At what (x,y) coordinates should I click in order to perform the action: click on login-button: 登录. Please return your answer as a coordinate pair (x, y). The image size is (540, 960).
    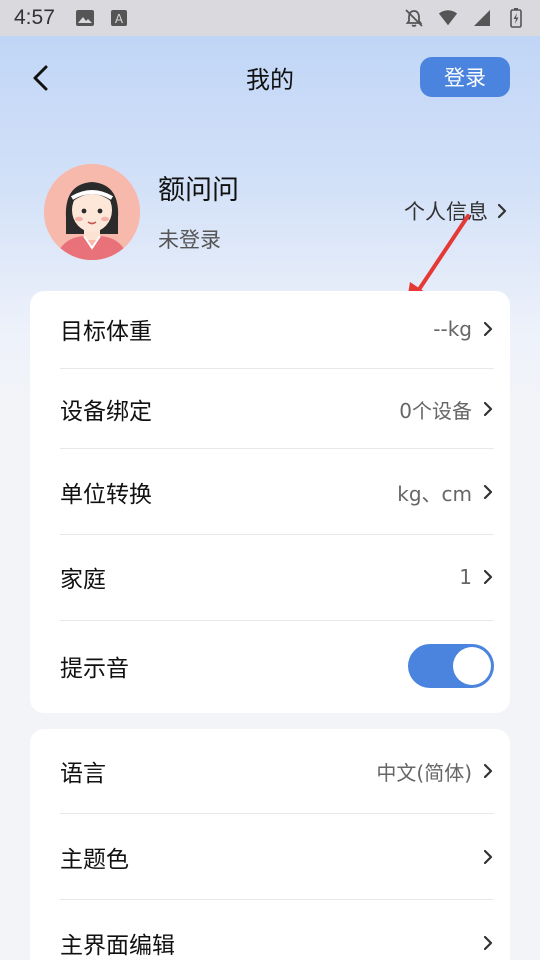
    Looking at the image, I should click on (465, 77).